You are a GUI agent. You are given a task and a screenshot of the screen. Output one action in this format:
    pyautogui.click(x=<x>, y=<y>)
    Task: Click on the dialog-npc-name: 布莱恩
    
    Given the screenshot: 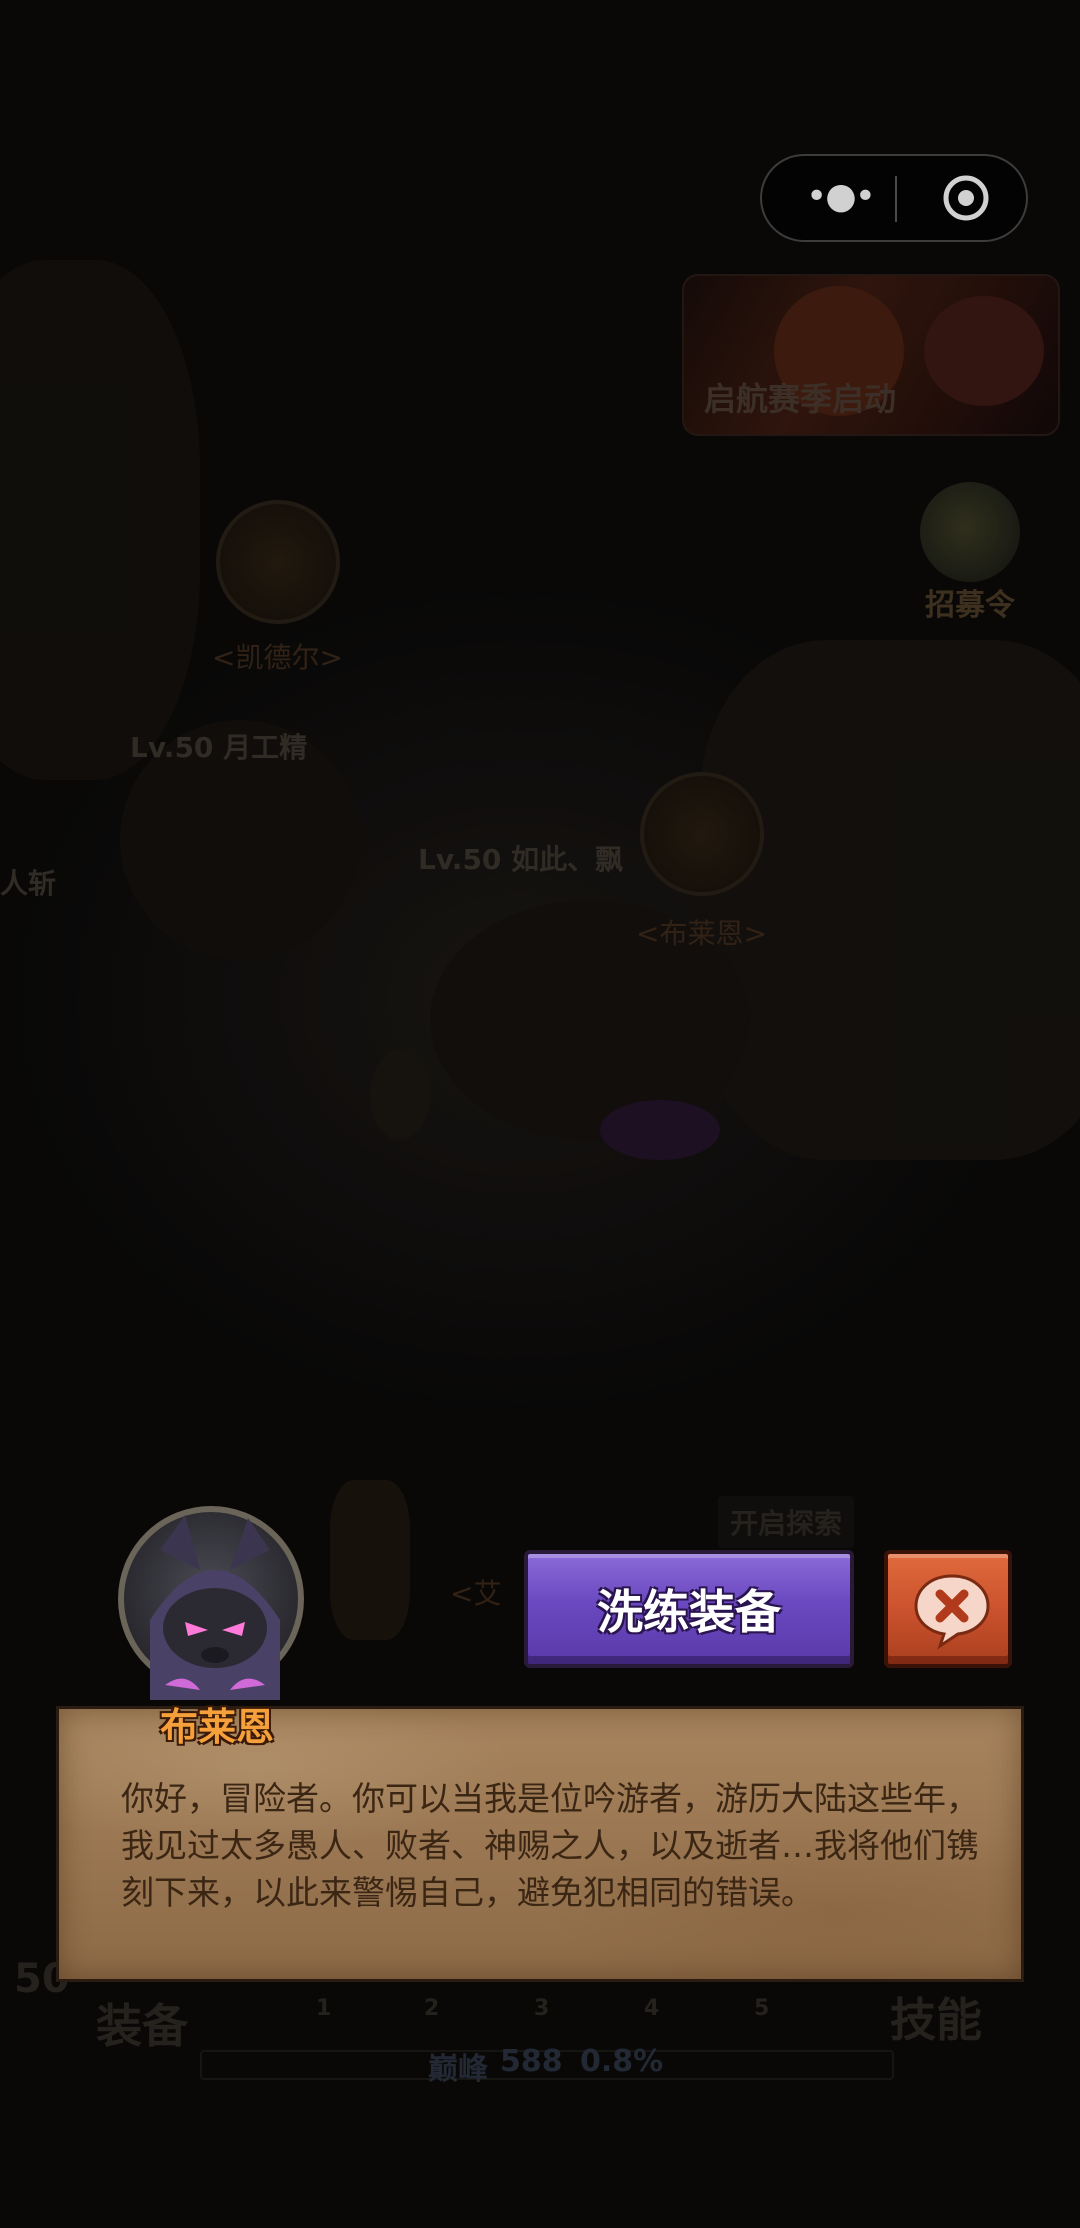 What is the action you would take?
    pyautogui.click(x=216, y=1727)
    